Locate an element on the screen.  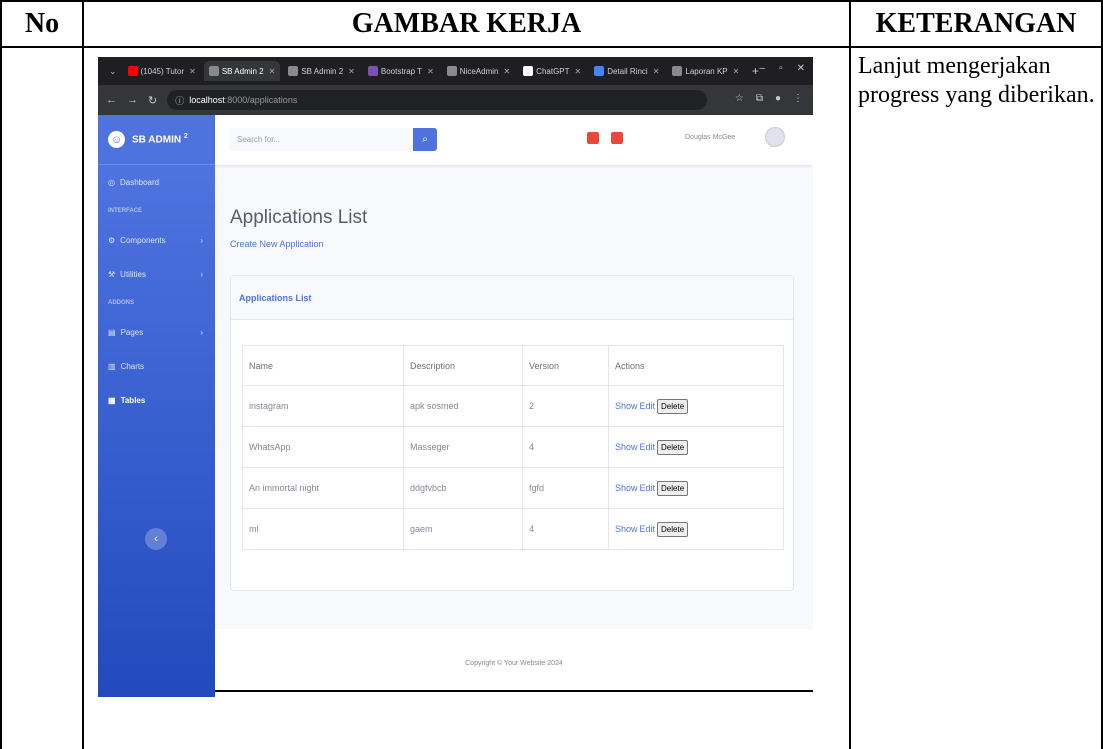
browser-tab: (1045) Tutor ✕ is located at coordinates (162, 71).